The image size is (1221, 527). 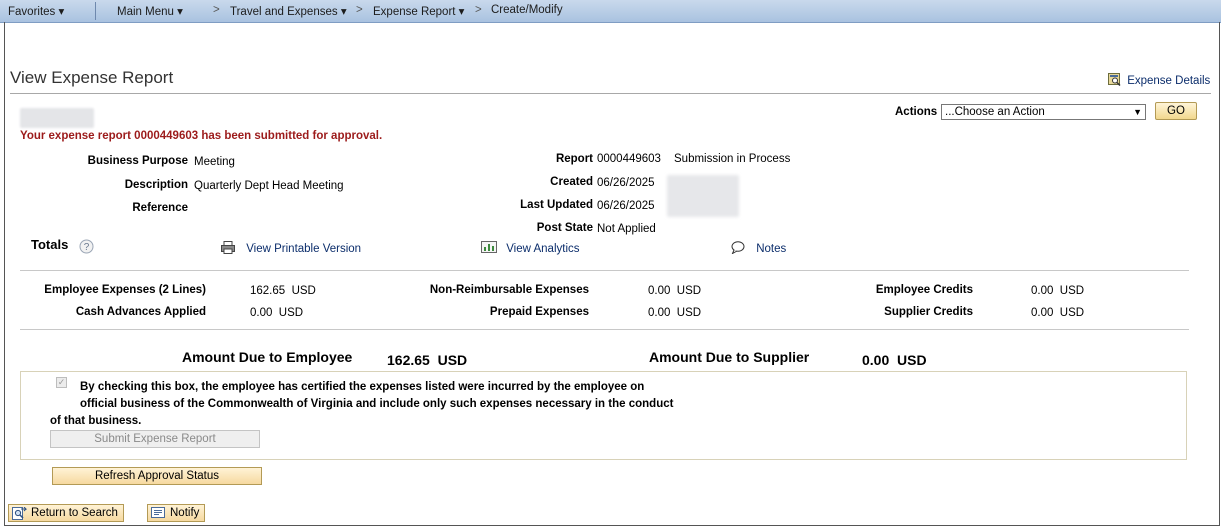 I want to click on actions-dropdown: ...Choose an Action ▼, so click(x=1043, y=112).